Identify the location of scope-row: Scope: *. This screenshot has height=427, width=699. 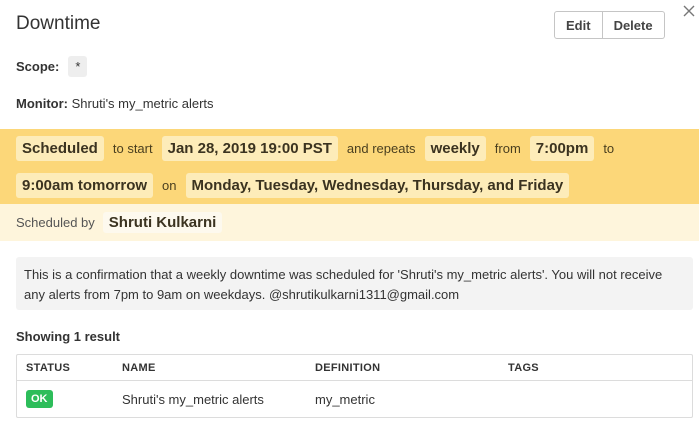
(52, 66).